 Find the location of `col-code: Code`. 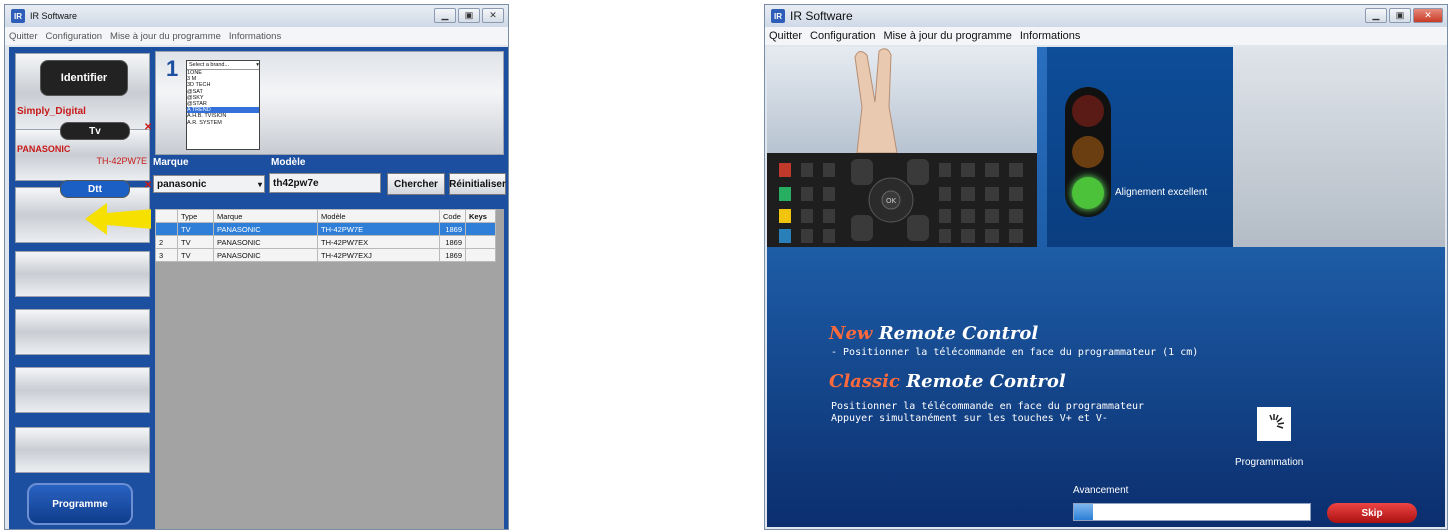

col-code: Code is located at coordinates (452, 216).